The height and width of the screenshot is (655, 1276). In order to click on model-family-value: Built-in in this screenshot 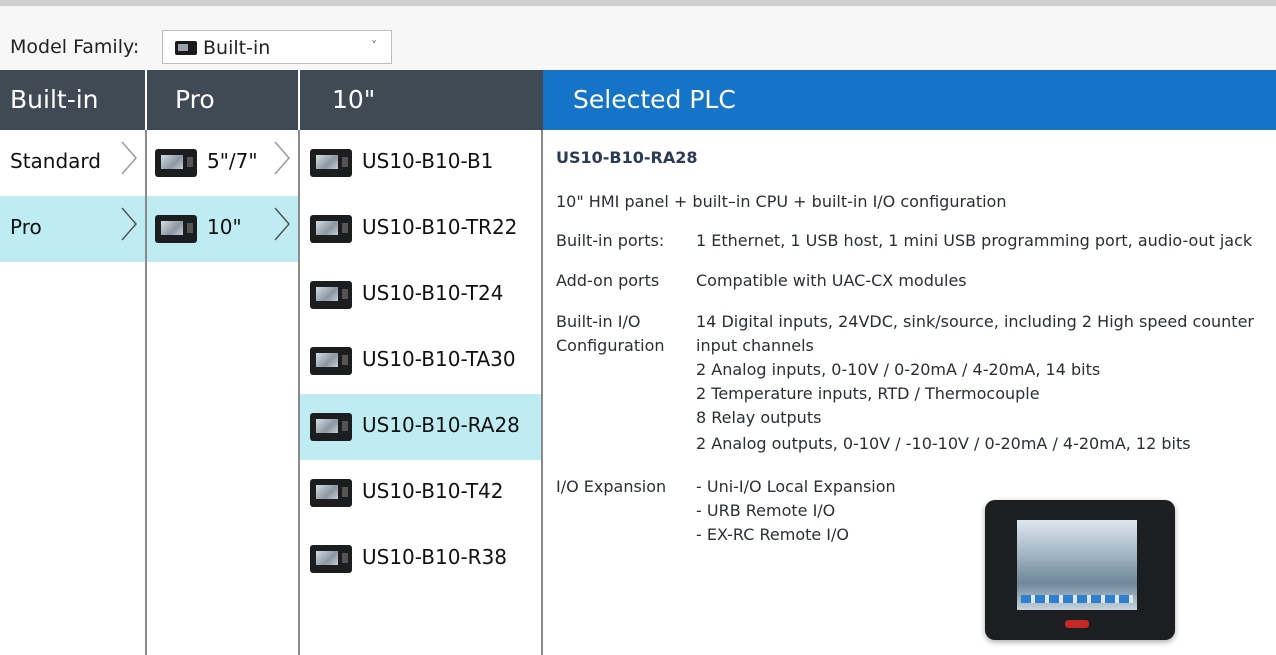, I will do `click(237, 48)`.